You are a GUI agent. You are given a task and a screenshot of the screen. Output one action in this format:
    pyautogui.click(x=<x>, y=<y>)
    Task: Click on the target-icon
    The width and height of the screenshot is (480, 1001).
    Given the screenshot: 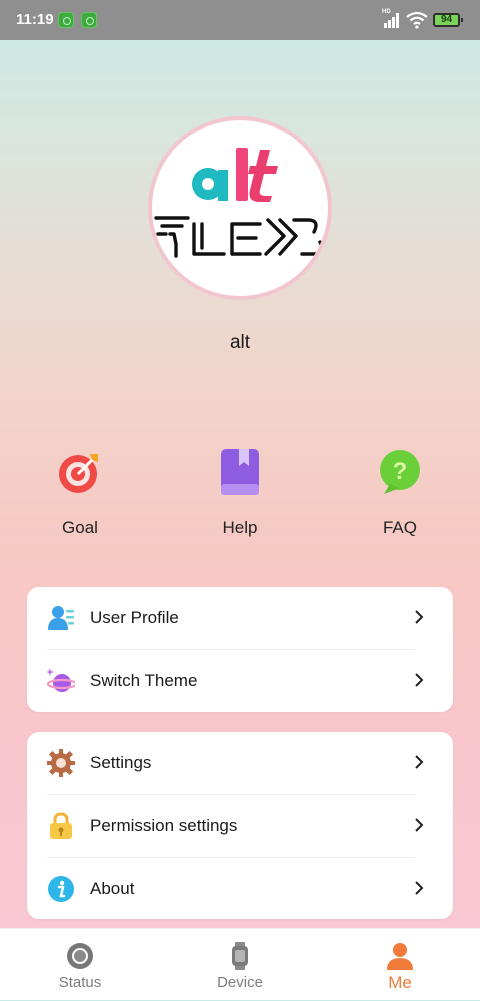 What is the action you would take?
    pyautogui.click(x=80, y=472)
    